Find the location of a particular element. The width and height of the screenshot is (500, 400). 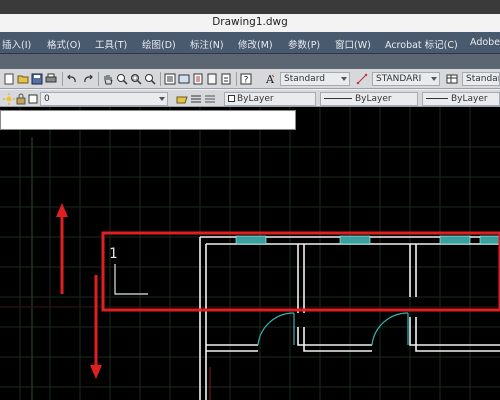

layer-lock-icon is located at coordinates (21, 99).